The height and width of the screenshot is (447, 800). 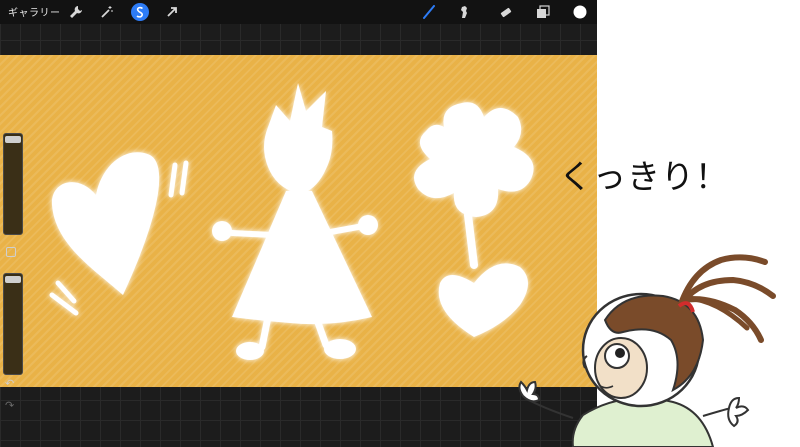 I want to click on annotation-text: くっきり！, so click(x=644, y=176).